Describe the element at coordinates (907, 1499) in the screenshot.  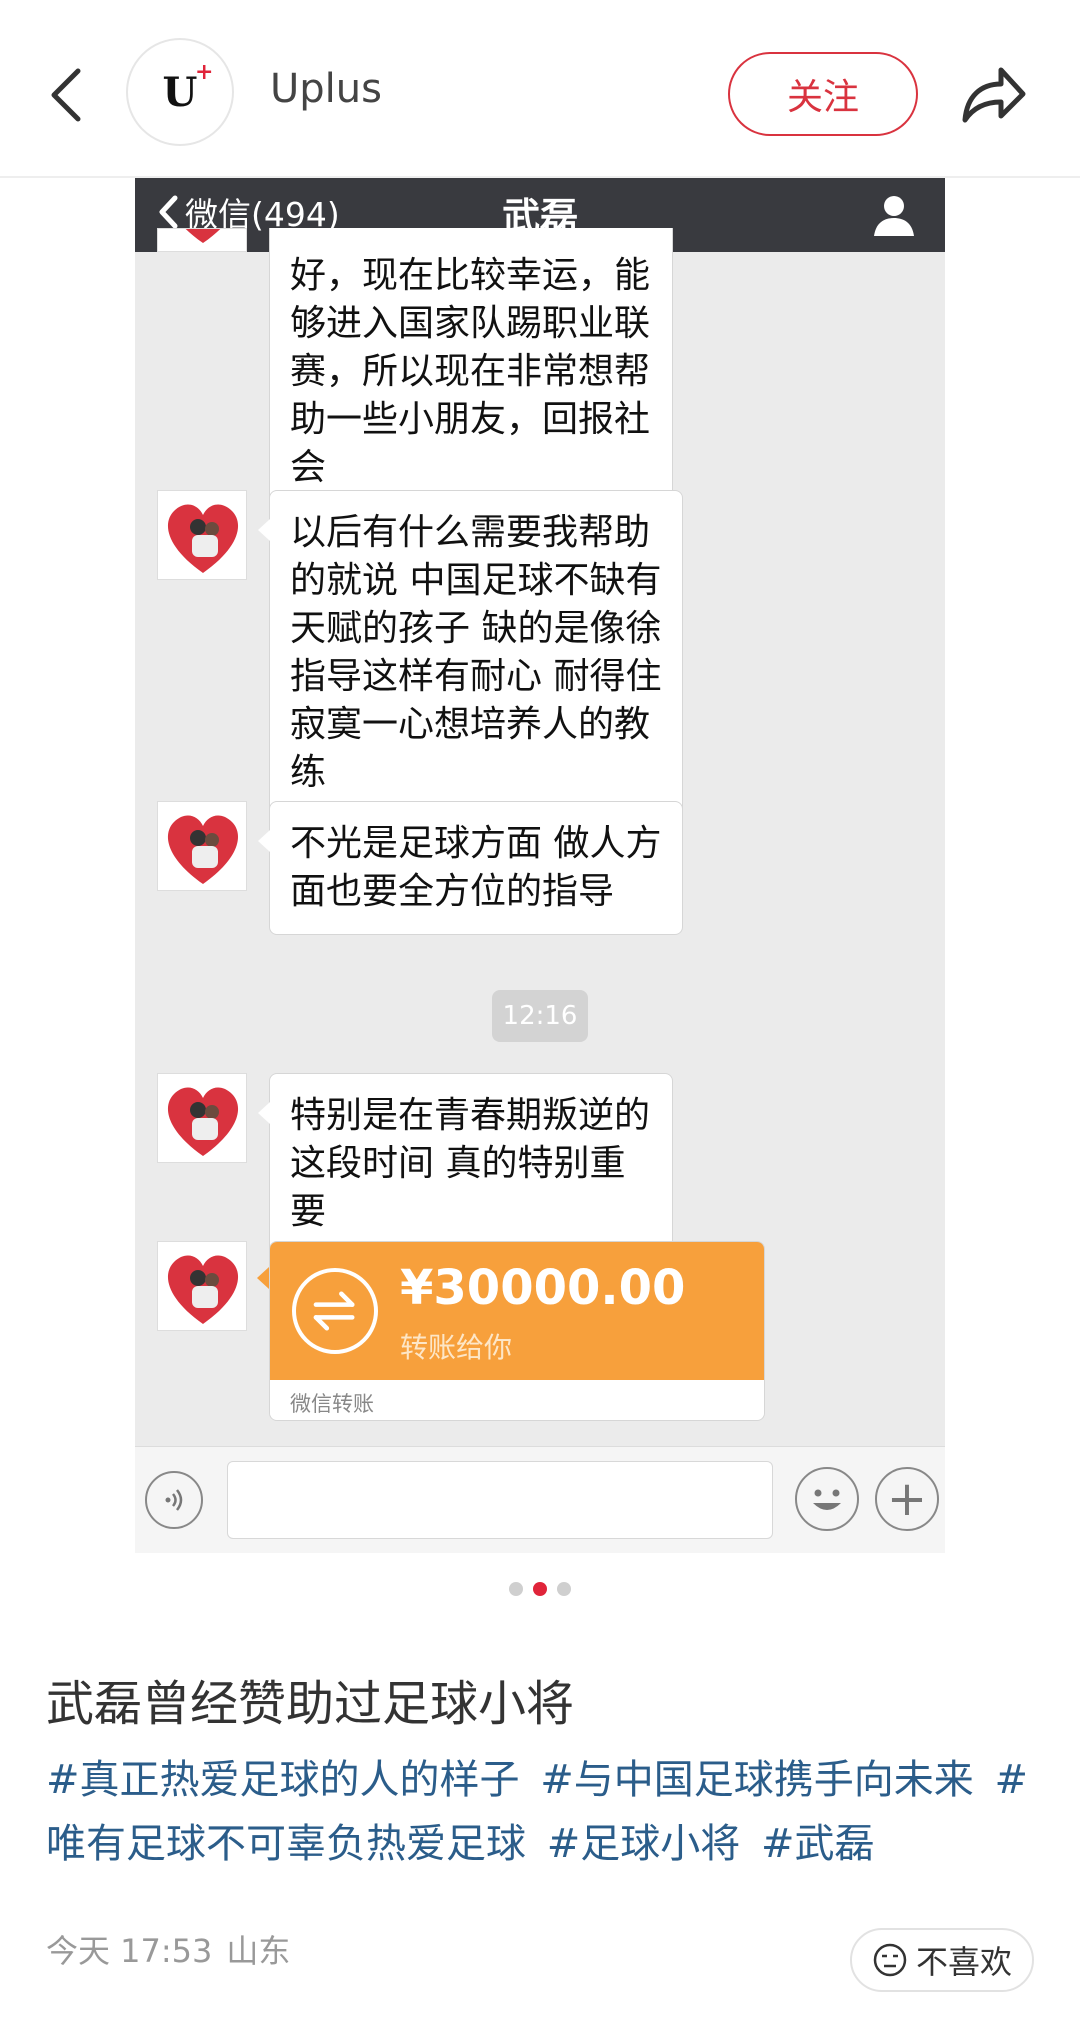
I see `plus-icon: +` at that location.